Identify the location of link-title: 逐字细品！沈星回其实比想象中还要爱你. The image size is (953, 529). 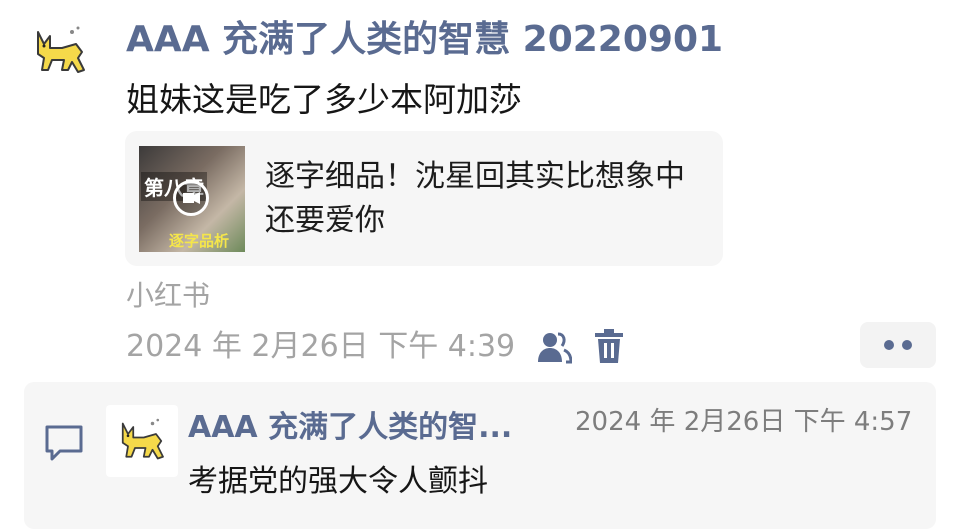
(475, 198).